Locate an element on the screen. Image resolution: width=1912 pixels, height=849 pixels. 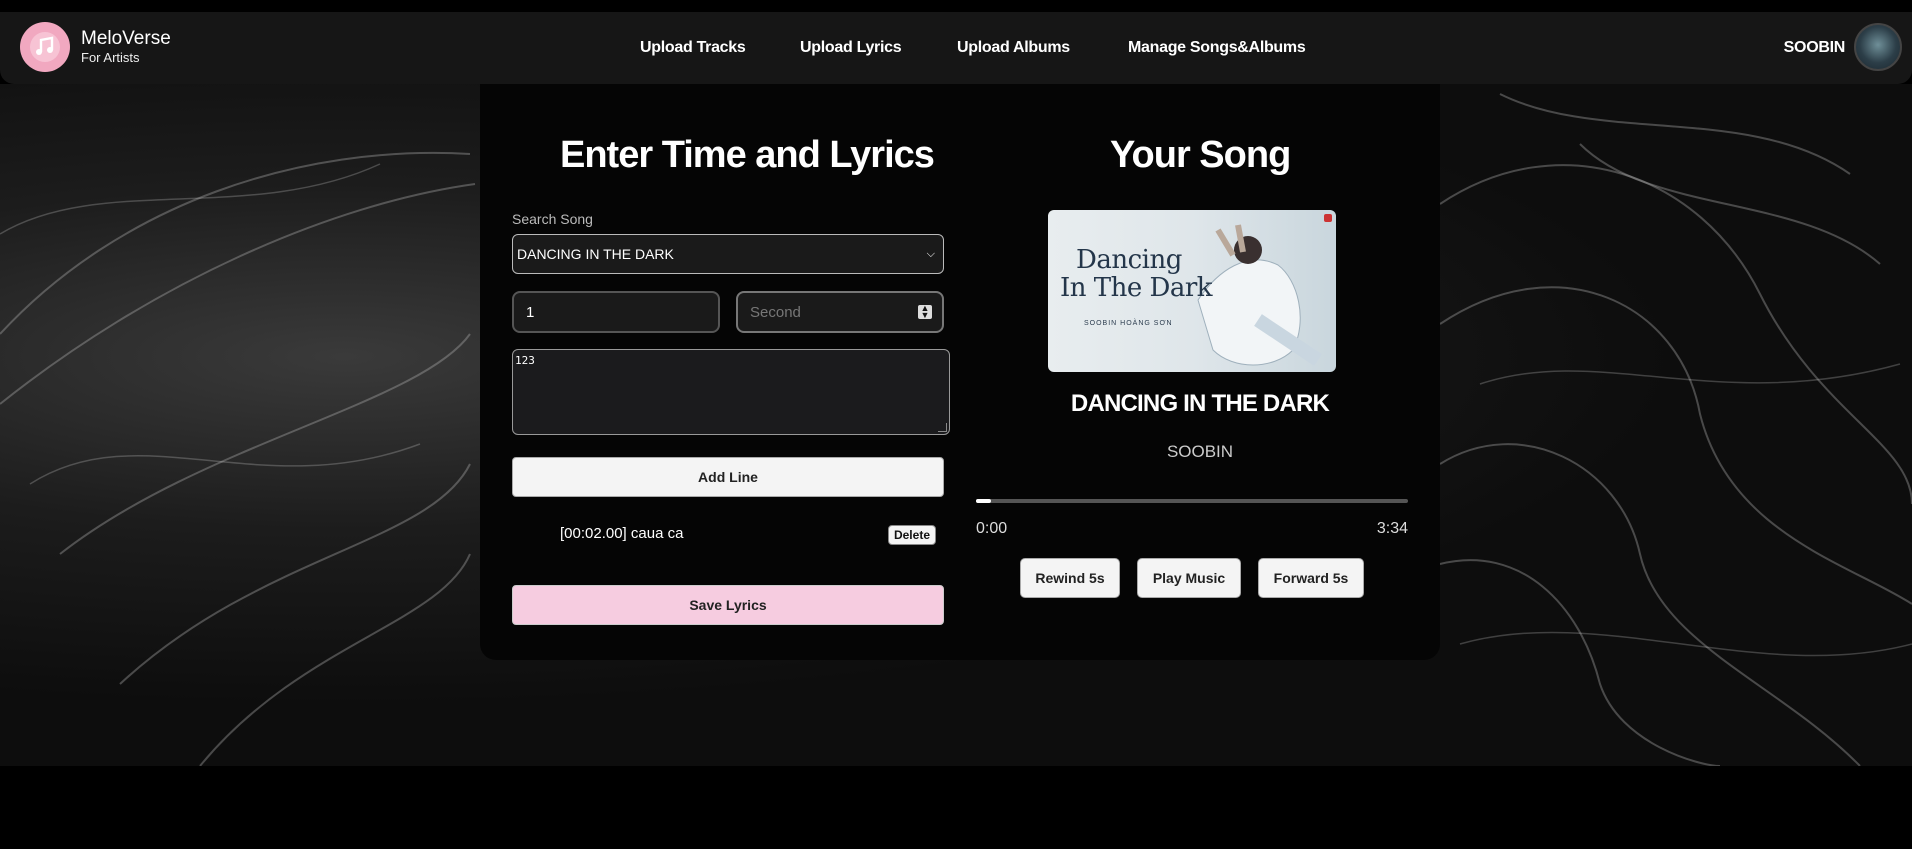
avatar is located at coordinates (1878, 47).